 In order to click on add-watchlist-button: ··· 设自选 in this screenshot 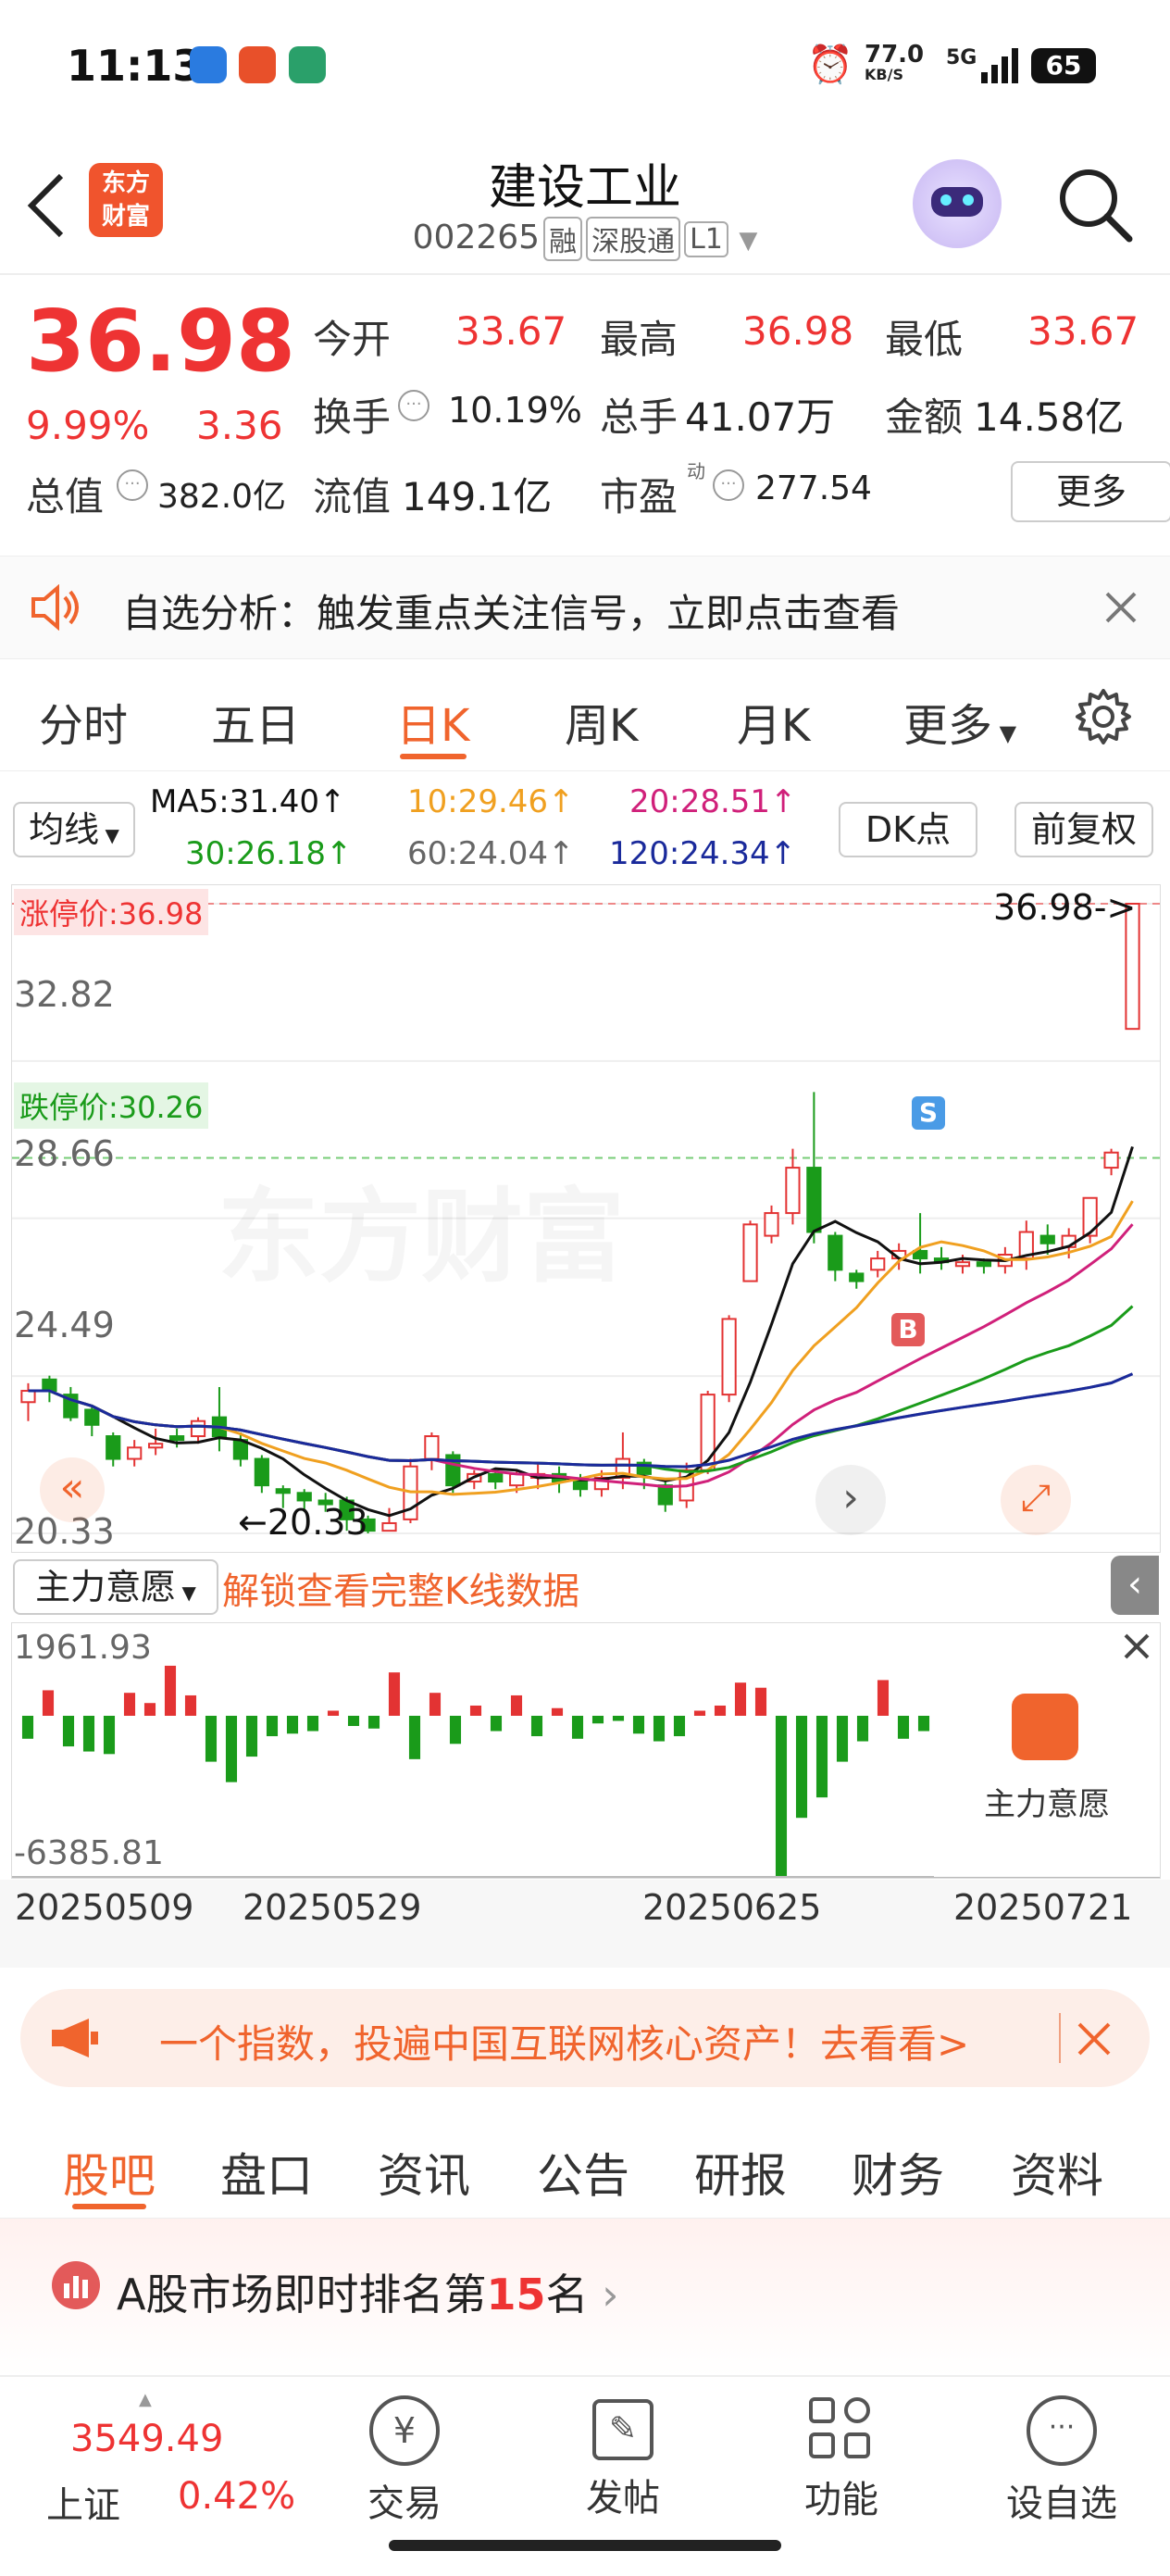, I will do `click(1061, 2461)`.